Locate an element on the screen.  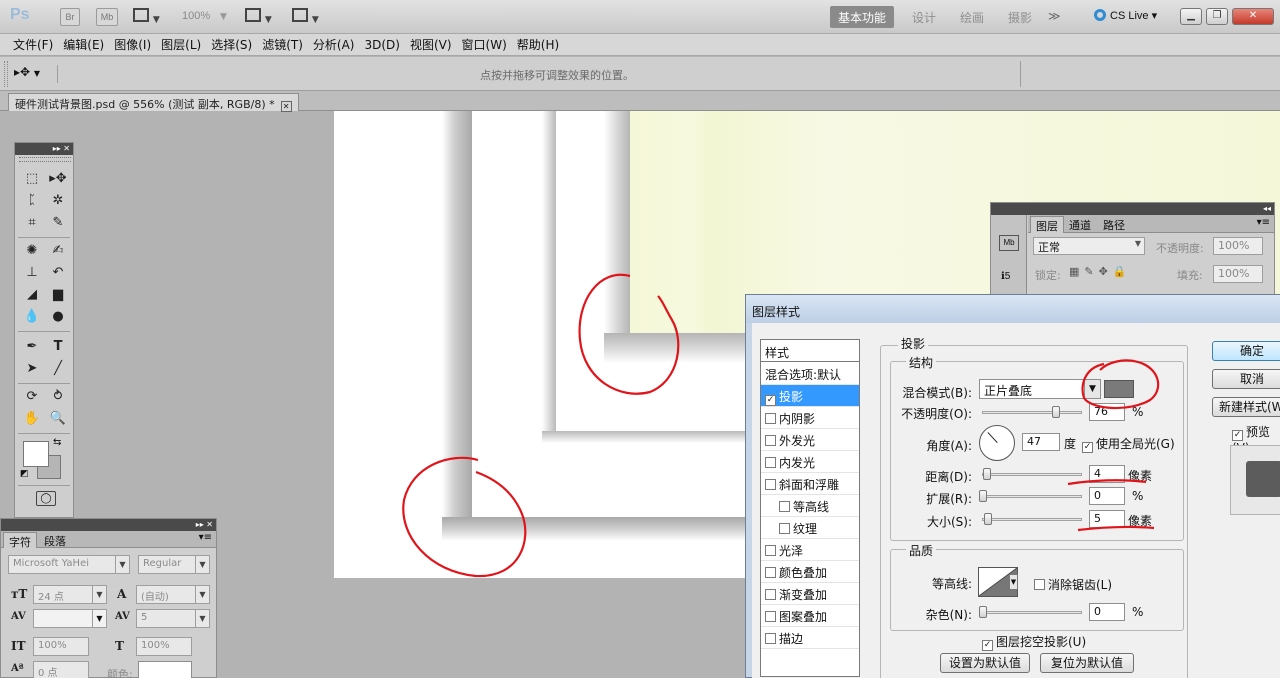
tab-channels: 通道 is located at coordinates (1080, 224).